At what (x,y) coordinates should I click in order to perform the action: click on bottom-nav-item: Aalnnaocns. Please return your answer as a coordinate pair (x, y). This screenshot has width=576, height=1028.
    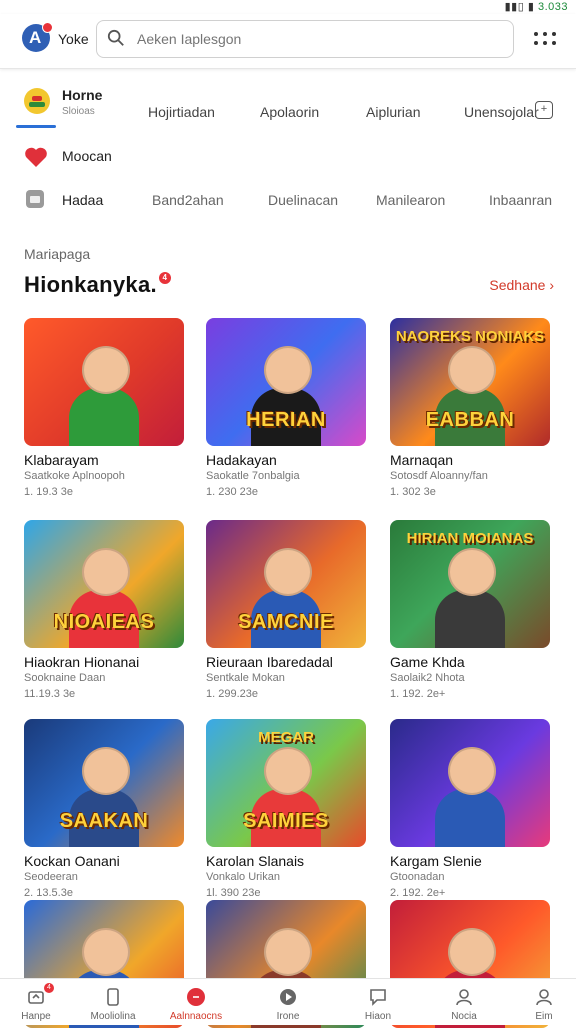
    Looking at the image, I should click on (196, 1002).